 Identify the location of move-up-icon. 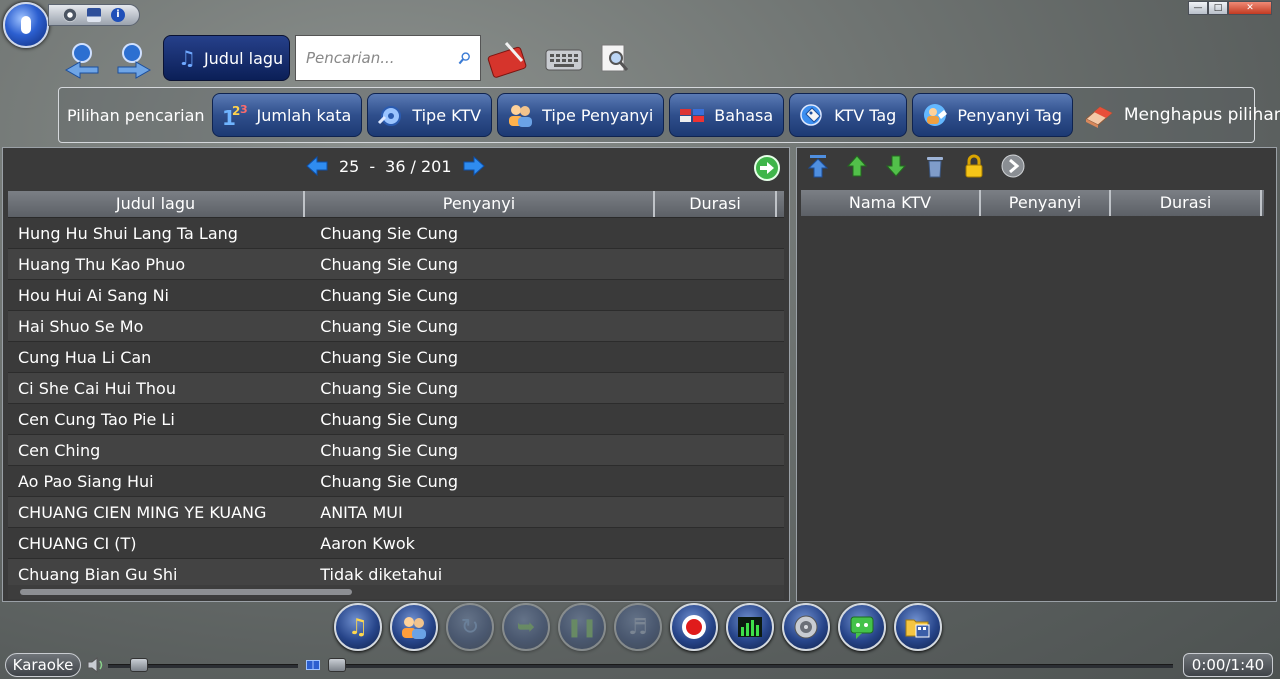
(857, 166).